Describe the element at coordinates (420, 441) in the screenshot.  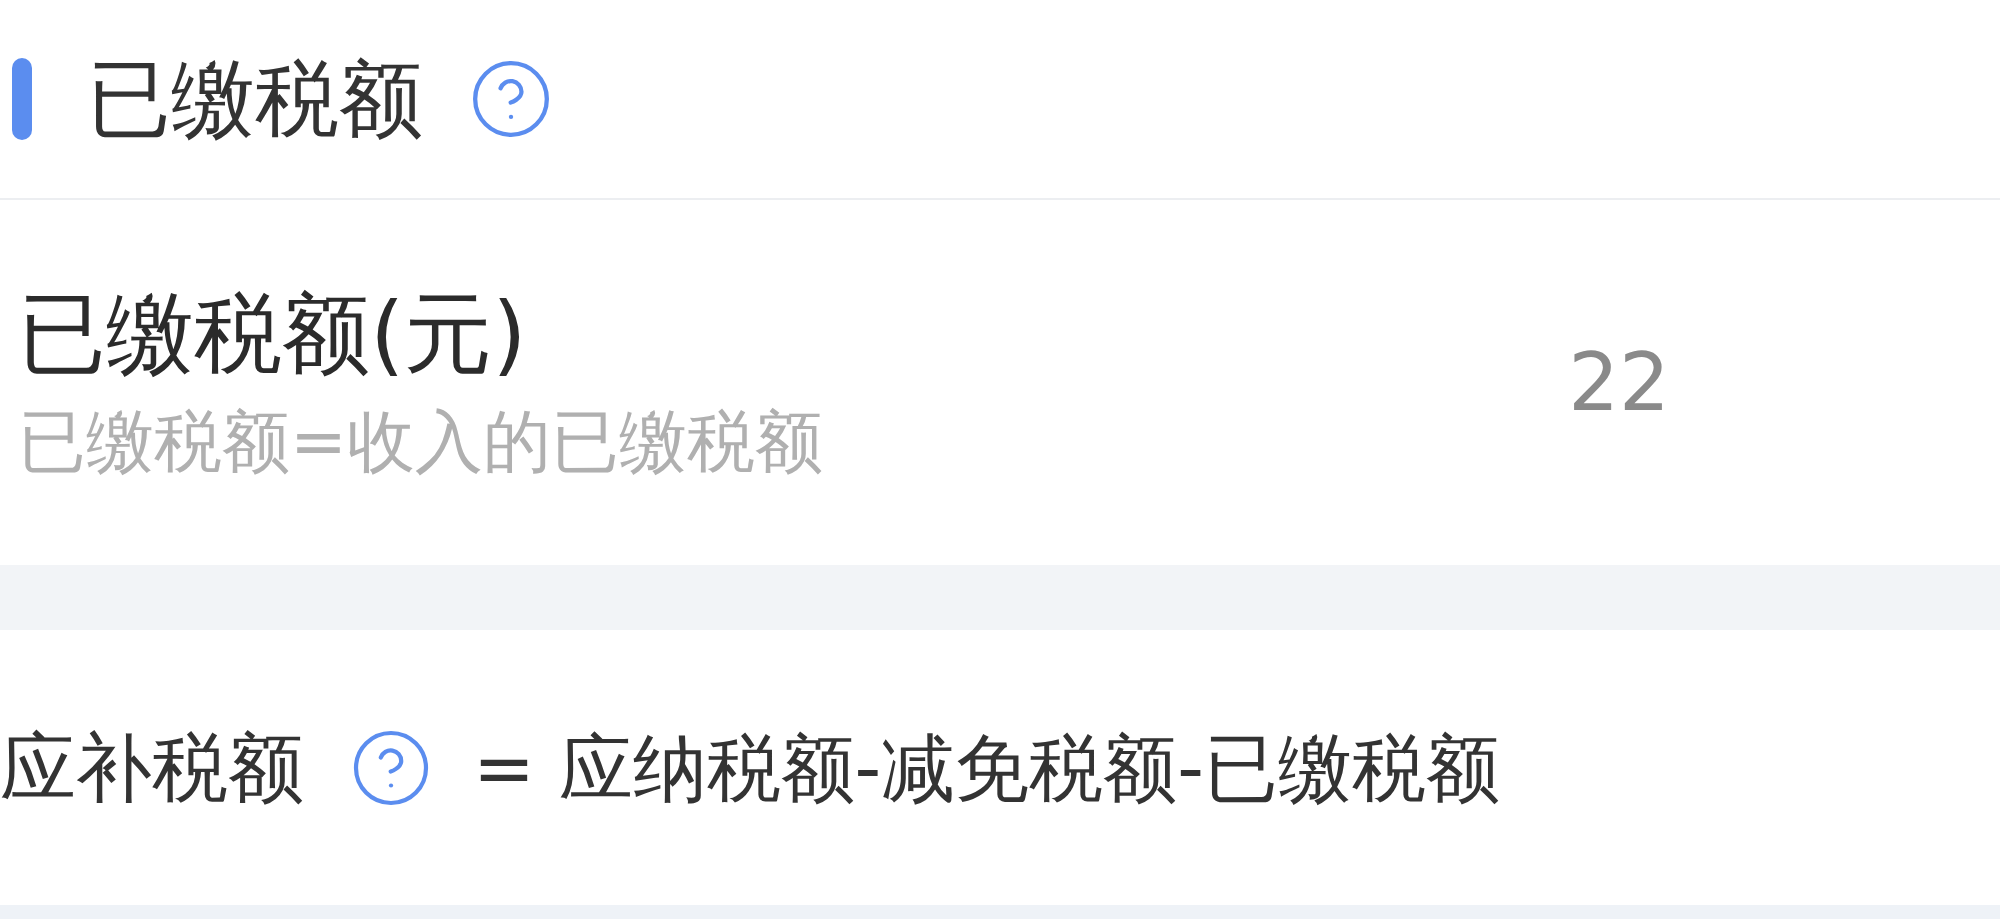
I see `field-description: 已缴税额=收入的已缴税额` at that location.